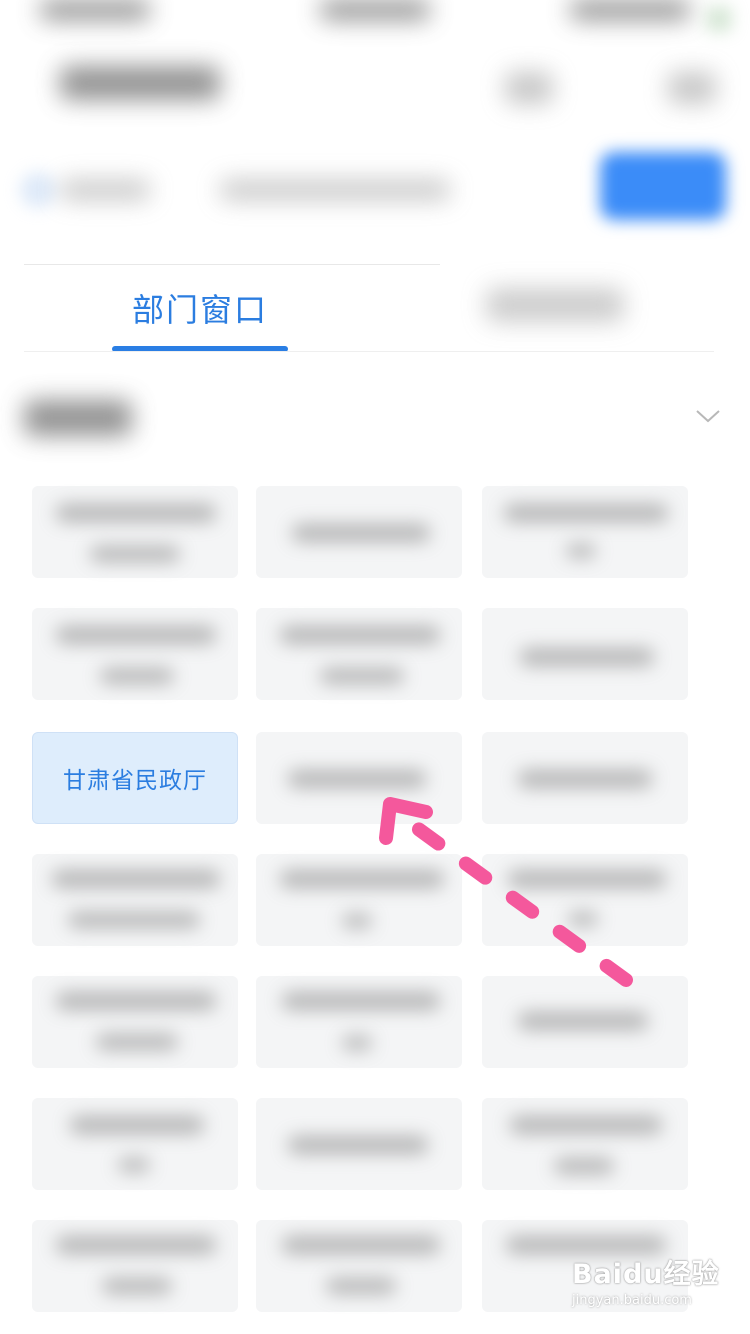  I want to click on watermark-brand: Baidu经验, so click(646, 1274).